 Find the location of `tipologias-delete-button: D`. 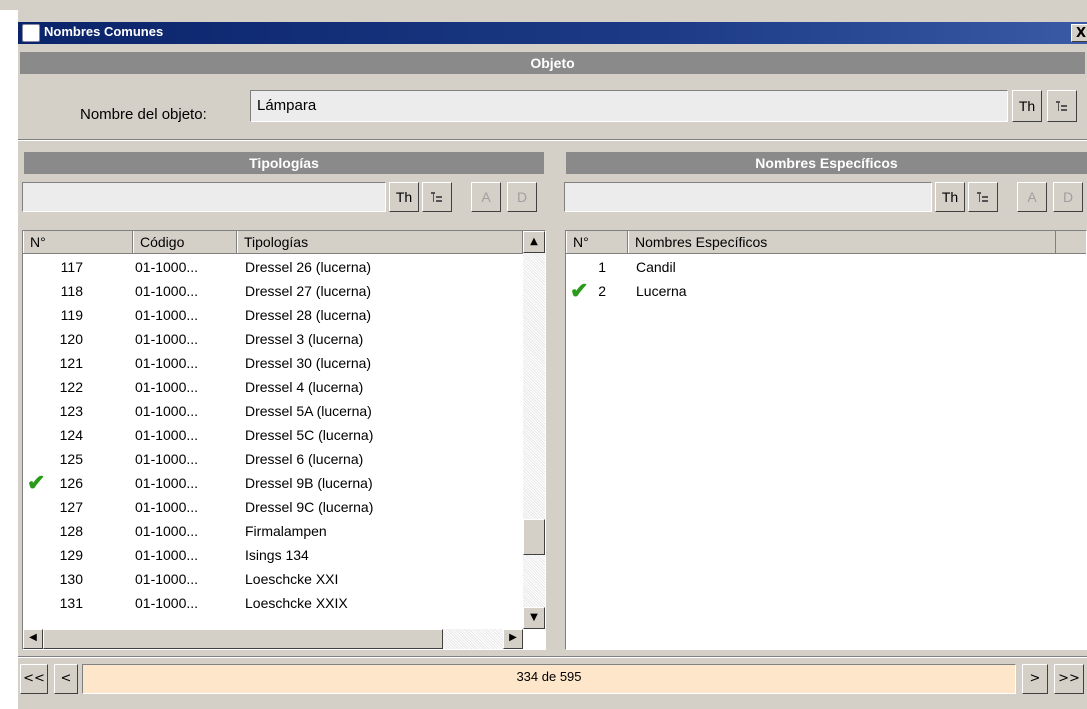

tipologias-delete-button: D is located at coordinates (522, 197).